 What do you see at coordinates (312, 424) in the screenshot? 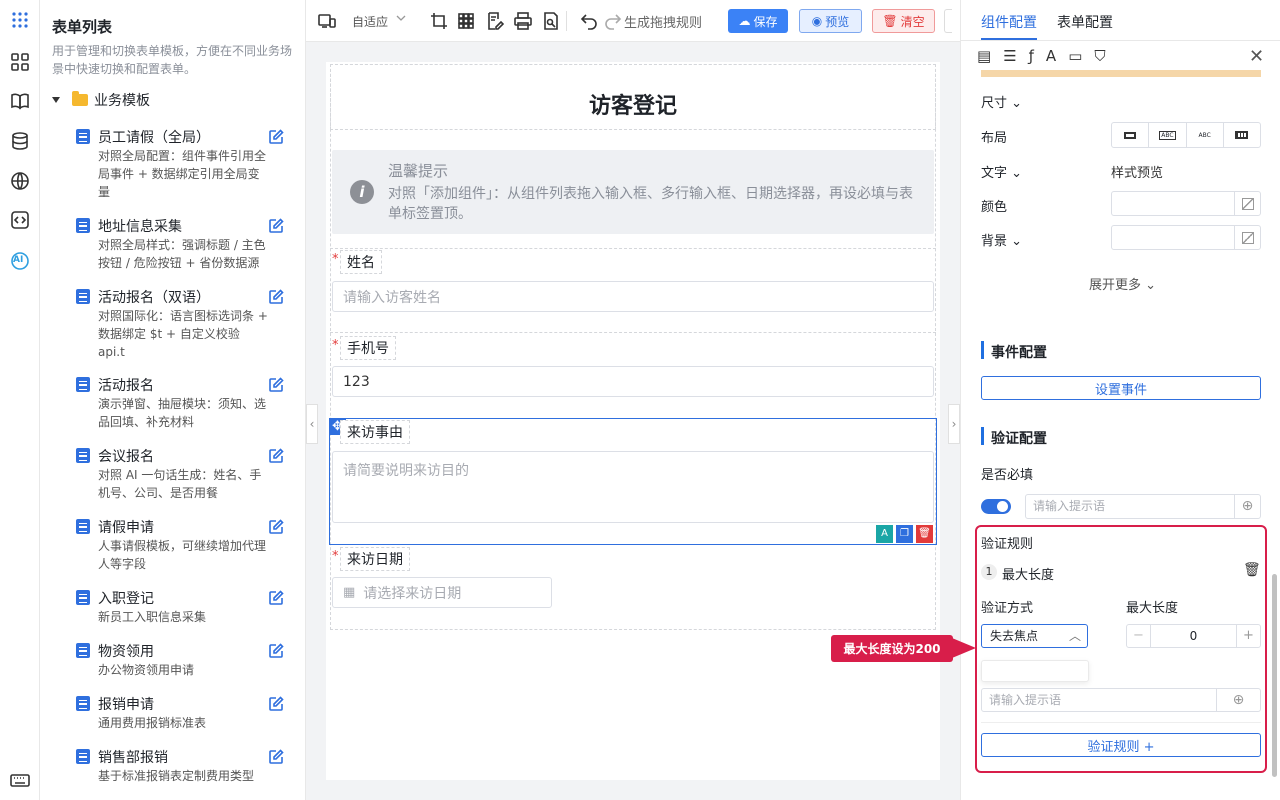
I see `collapse-left-handle: ‹` at bounding box center [312, 424].